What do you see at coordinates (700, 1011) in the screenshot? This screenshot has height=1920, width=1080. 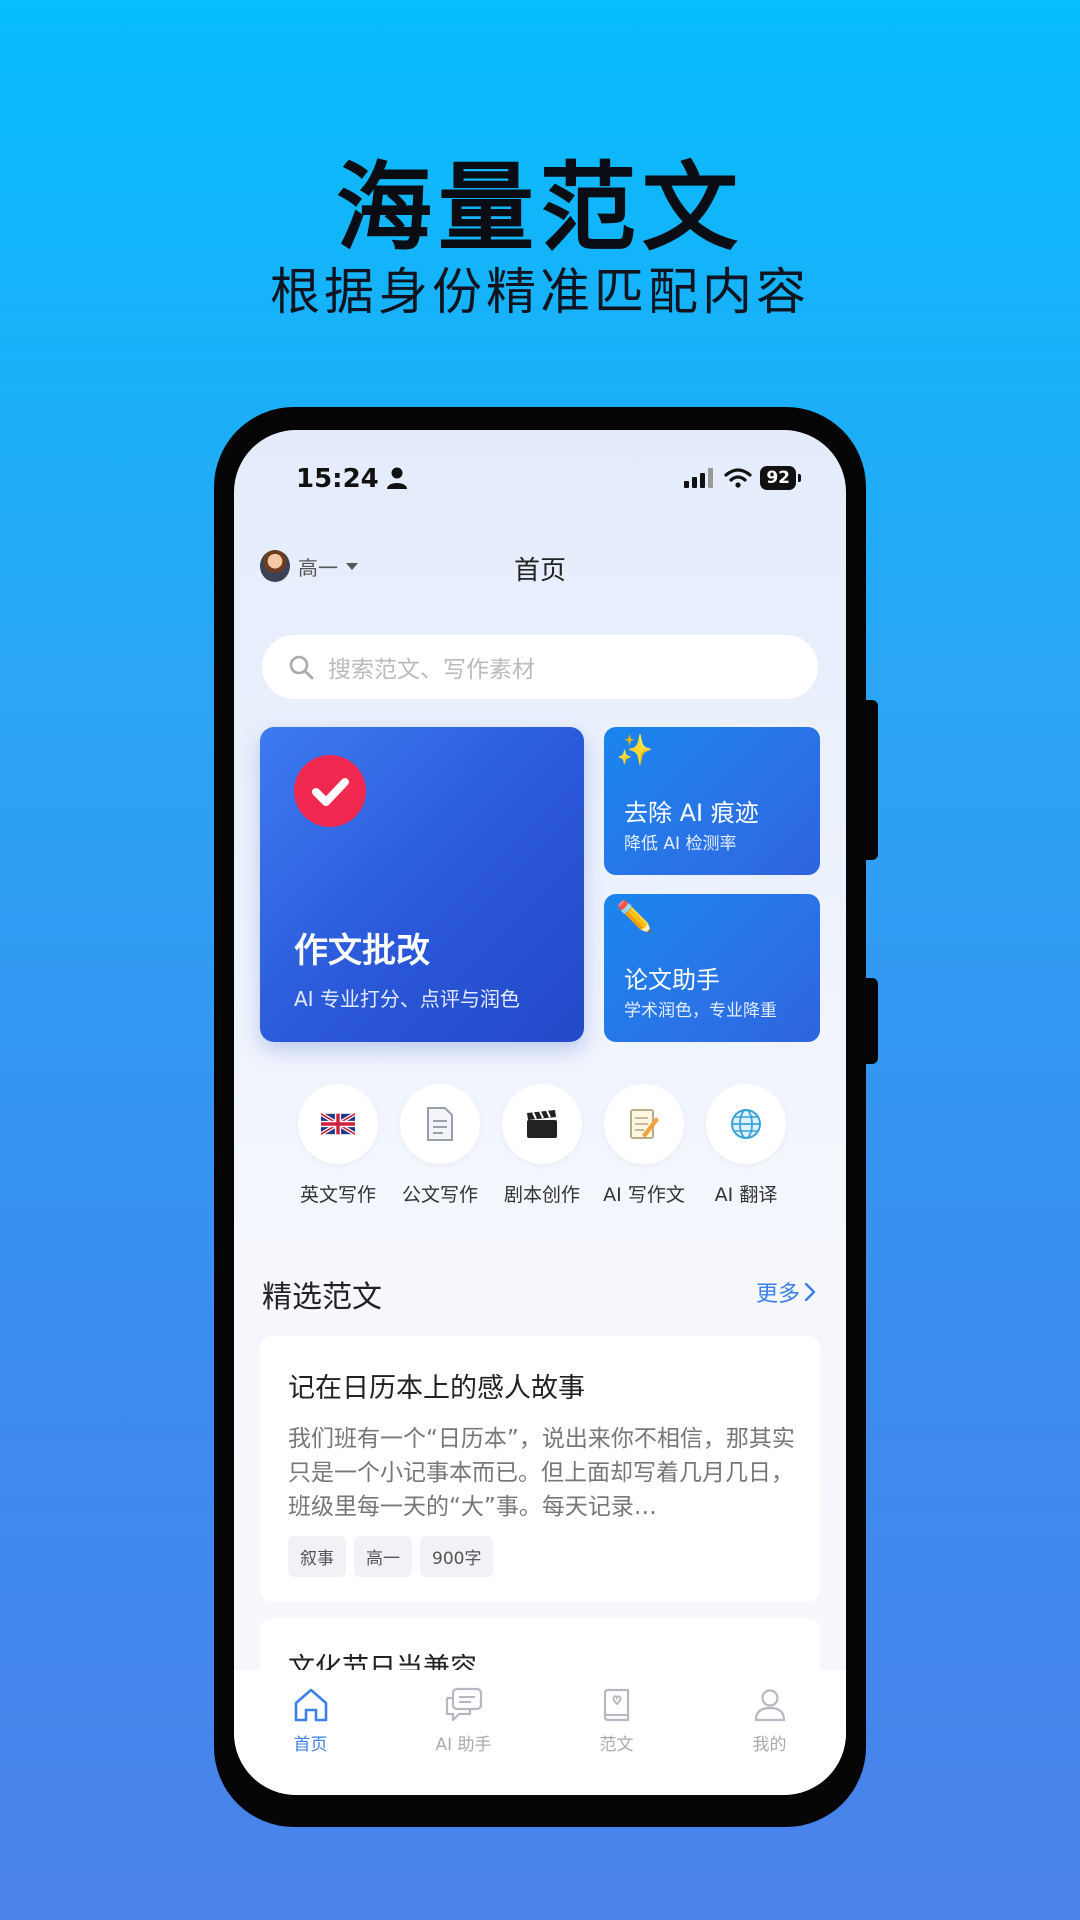 I see `card-subtitle: 学术润色，专业降重` at bounding box center [700, 1011].